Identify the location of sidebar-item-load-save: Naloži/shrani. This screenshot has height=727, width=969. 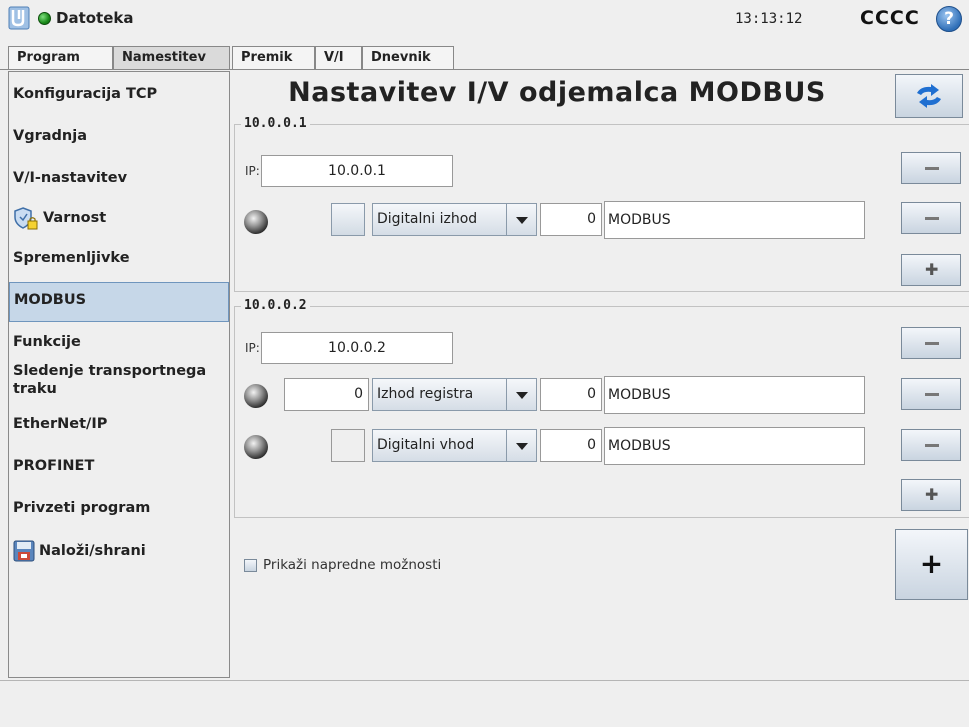
(119, 551).